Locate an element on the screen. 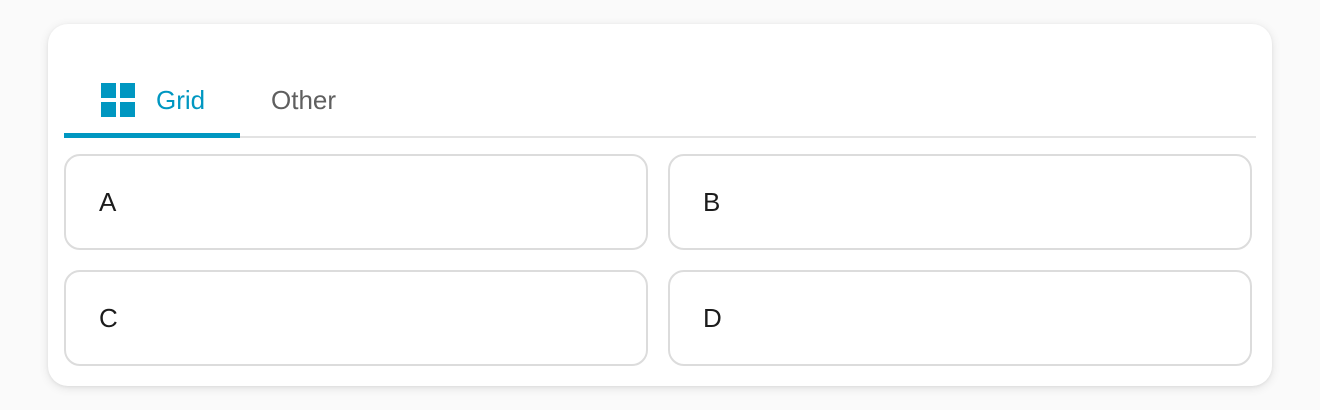 This screenshot has height=410, width=1320. grid-item-label: D is located at coordinates (712, 317).